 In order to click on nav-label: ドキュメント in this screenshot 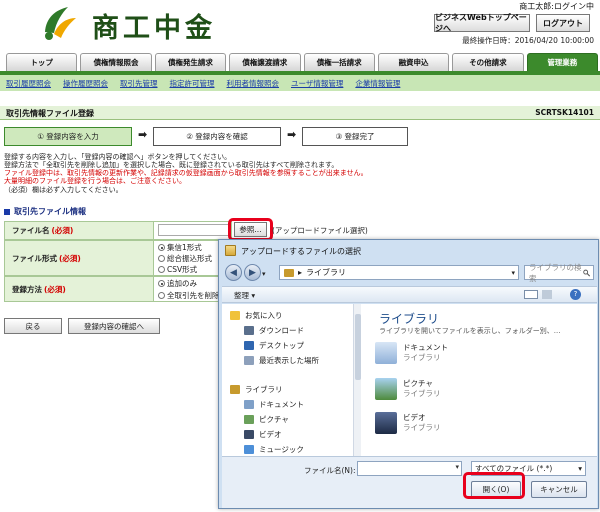, I will do `click(281, 404)`.